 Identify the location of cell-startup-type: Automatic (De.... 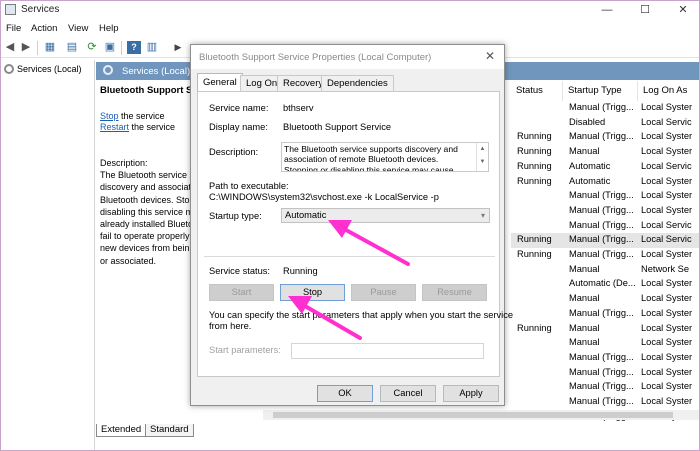
(602, 283).